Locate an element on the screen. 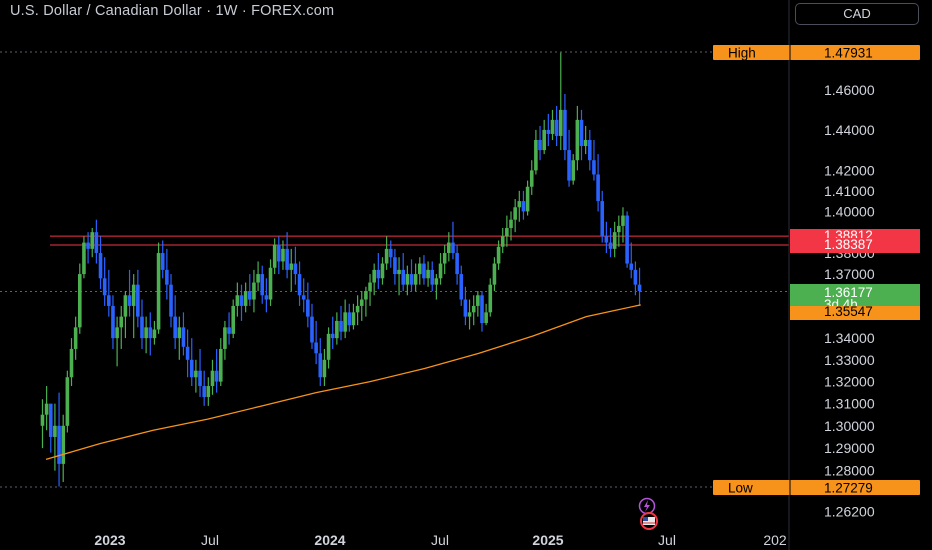  svg-text: High is located at coordinates (742, 53).